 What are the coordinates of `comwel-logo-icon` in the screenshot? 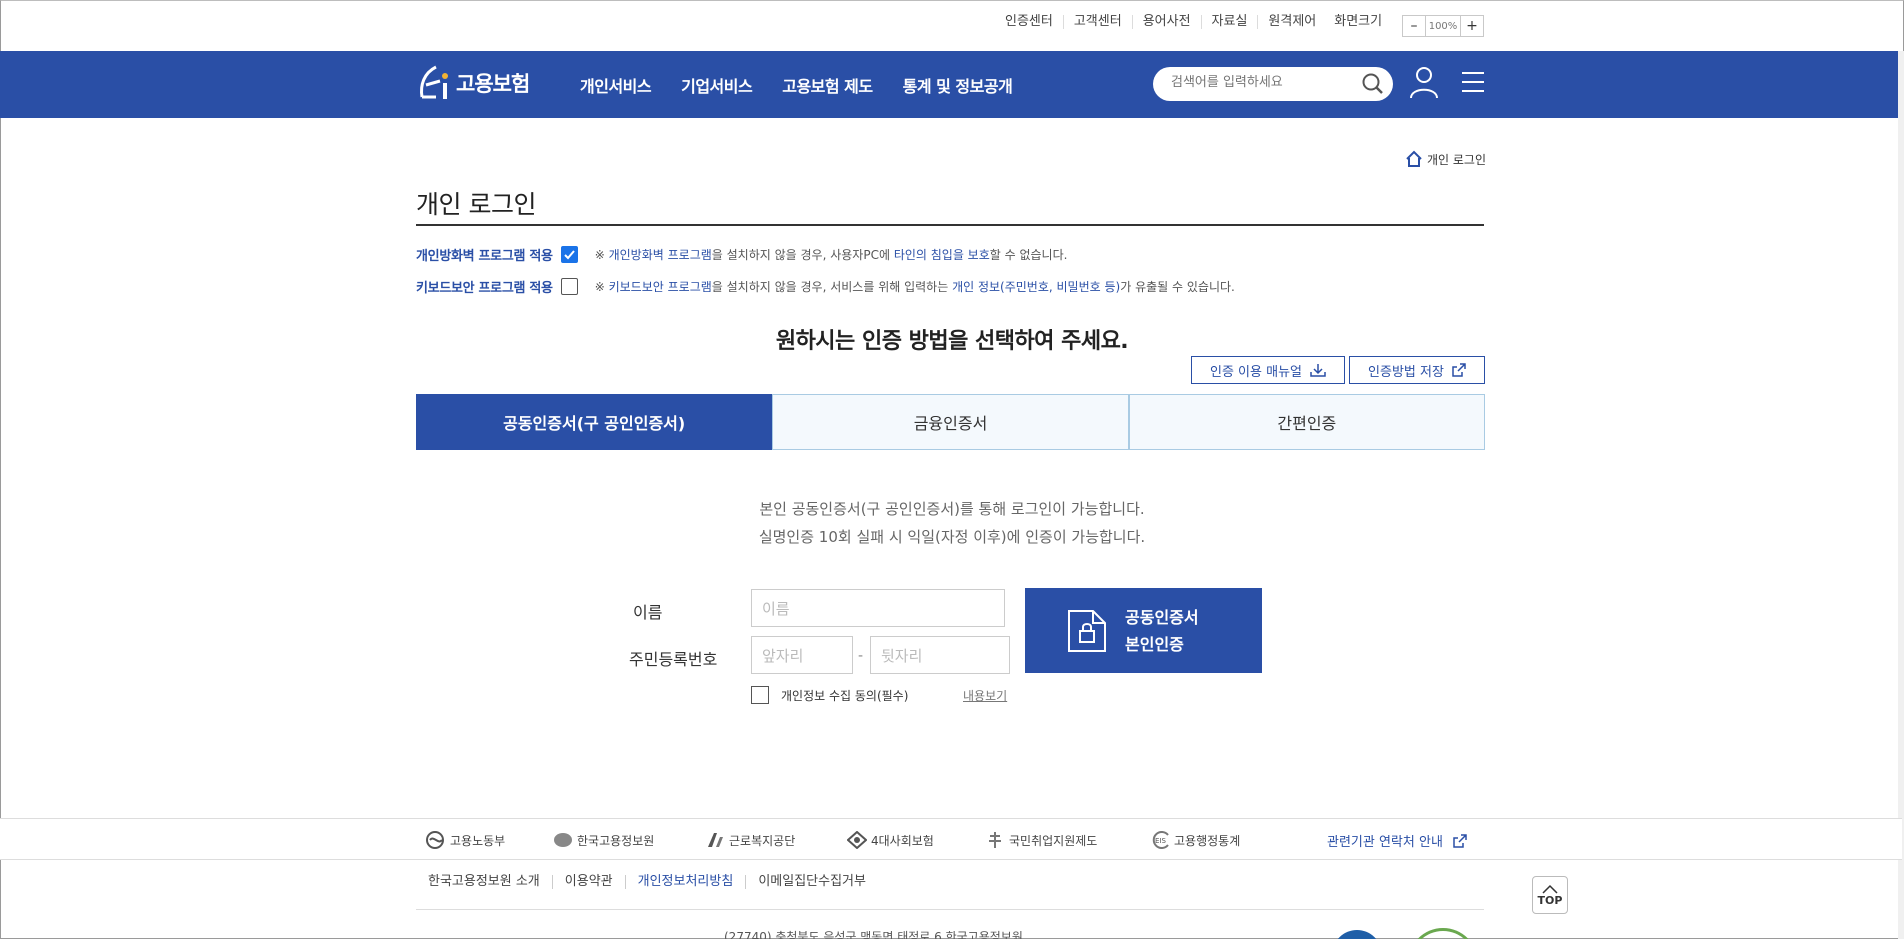 It's located at (715, 840).